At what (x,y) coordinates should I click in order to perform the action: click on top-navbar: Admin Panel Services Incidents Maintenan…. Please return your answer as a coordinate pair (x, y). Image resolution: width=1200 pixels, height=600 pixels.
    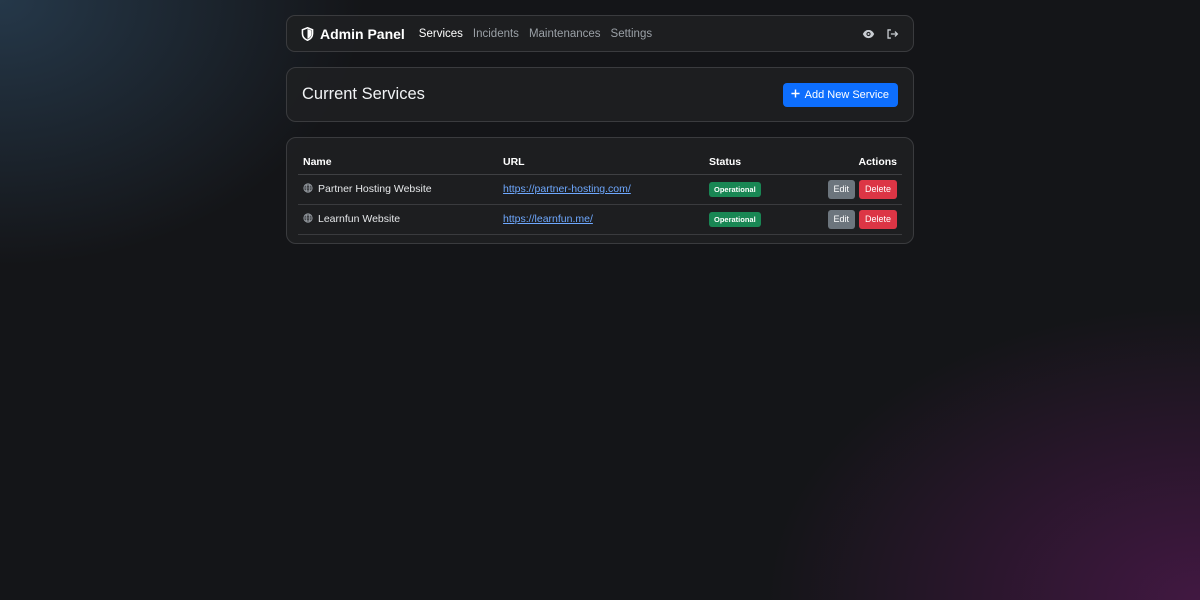
    Looking at the image, I should click on (600, 33).